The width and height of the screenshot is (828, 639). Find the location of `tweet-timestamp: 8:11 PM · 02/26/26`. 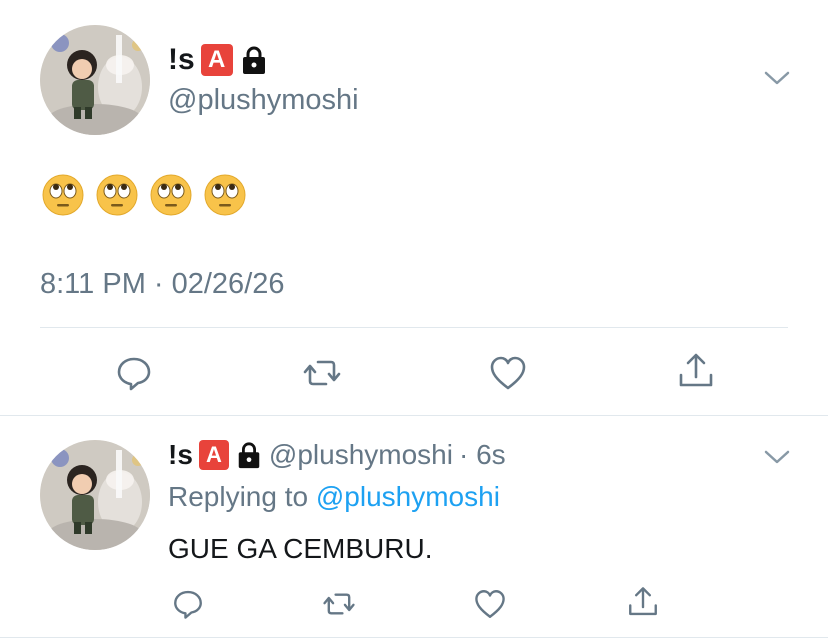

tweet-timestamp: 8:11 PM · 02/26/26 is located at coordinates (162, 284).